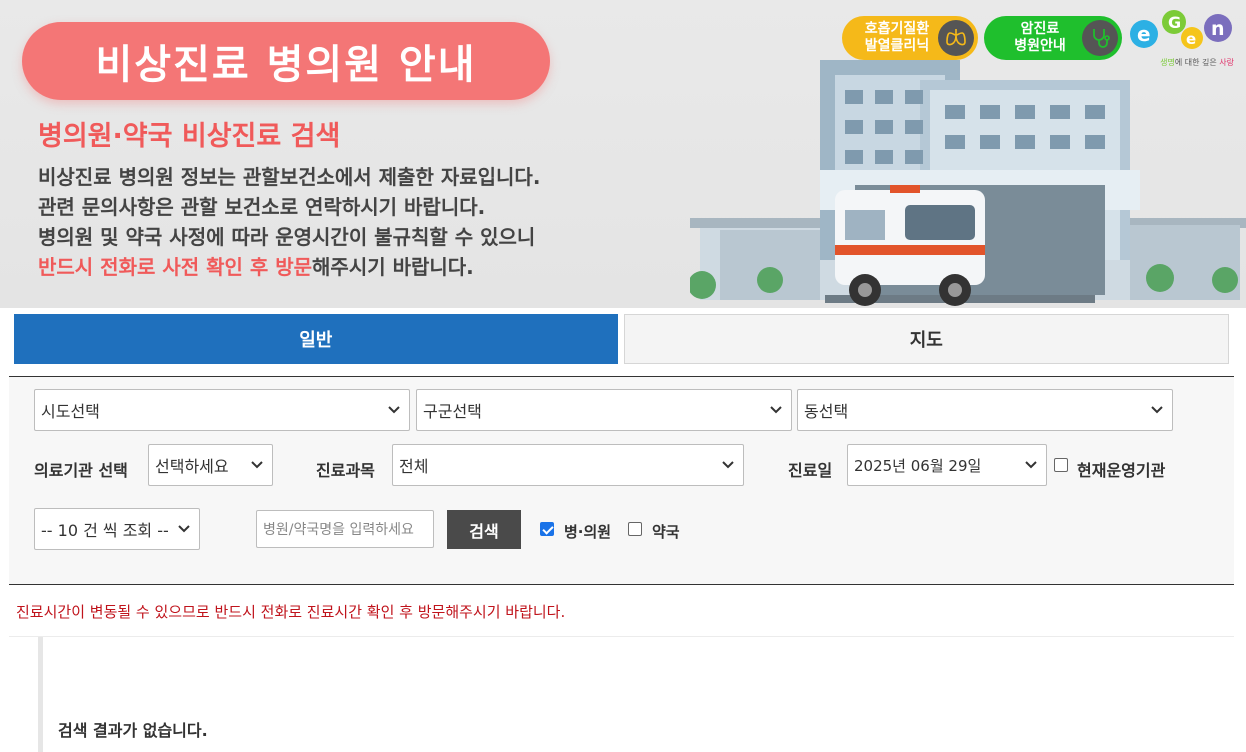 The height and width of the screenshot is (752, 1246). Describe the element at coordinates (222, 410) in the screenshot. I see `sido-select: 시도선택` at that location.